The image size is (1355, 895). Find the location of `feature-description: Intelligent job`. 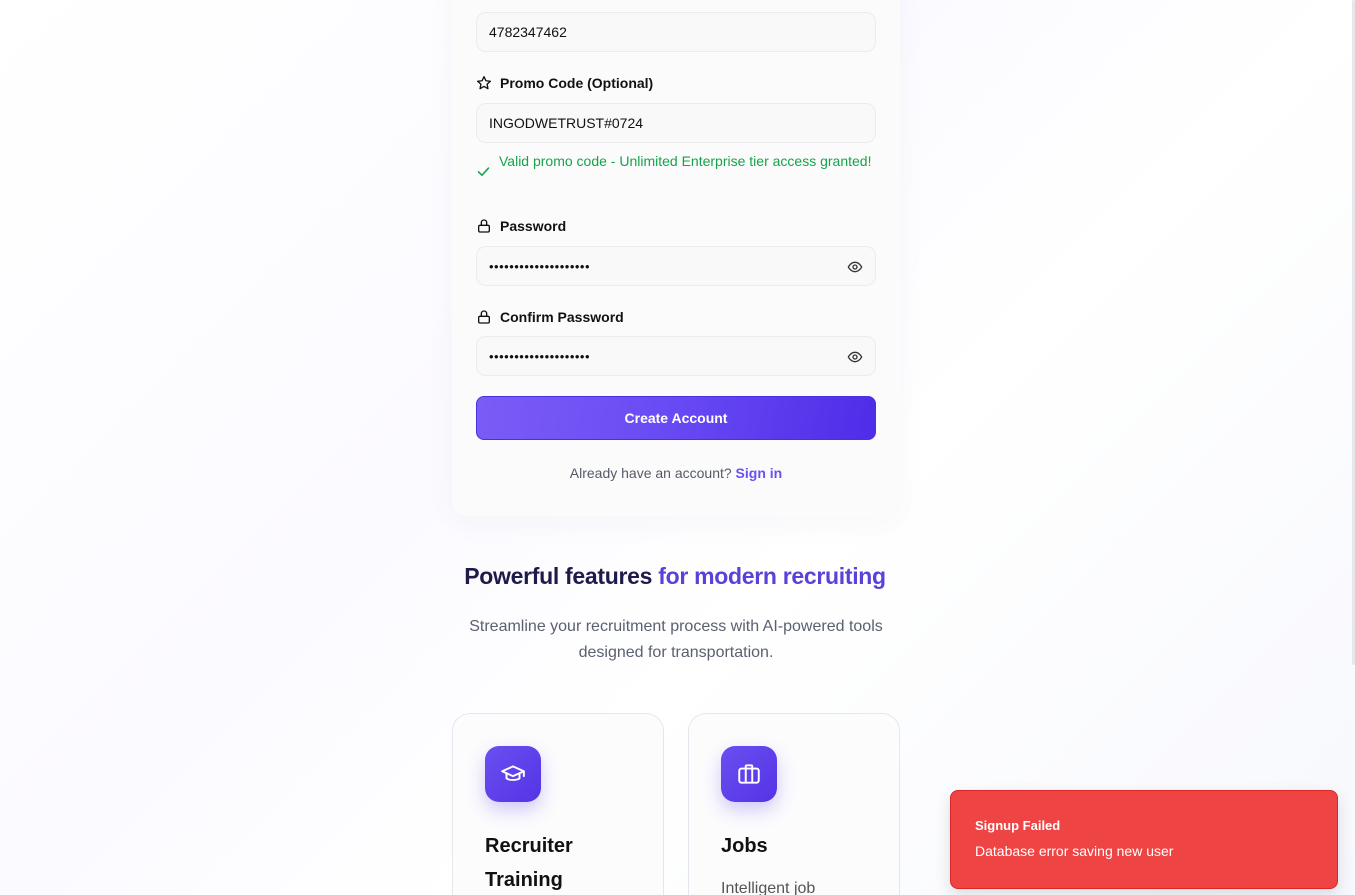

feature-description: Intelligent job is located at coordinates (768, 887).